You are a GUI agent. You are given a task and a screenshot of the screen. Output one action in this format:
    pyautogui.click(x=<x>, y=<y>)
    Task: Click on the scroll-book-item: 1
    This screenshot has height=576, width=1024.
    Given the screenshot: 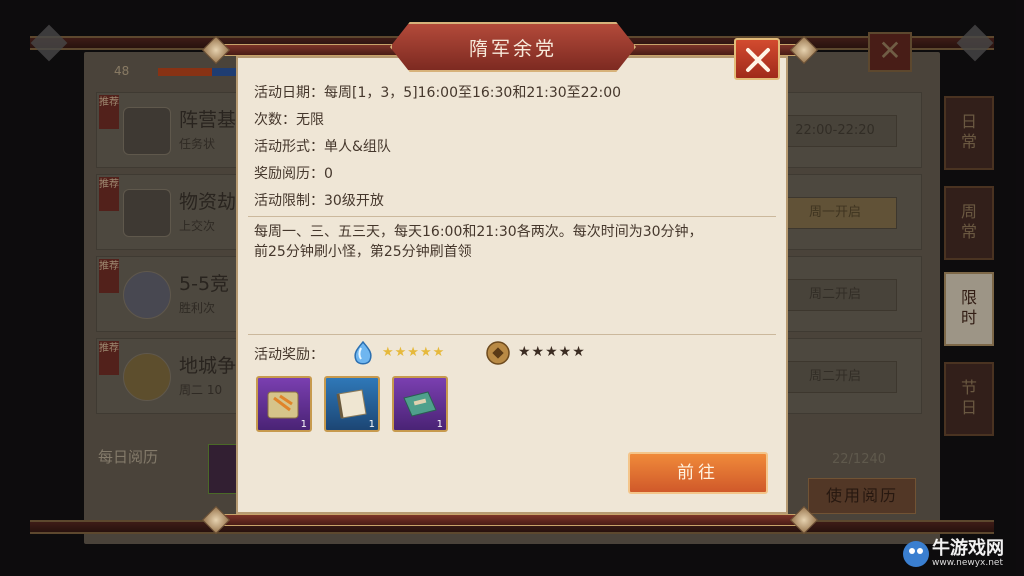 What is the action you would take?
    pyautogui.click(x=352, y=404)
    